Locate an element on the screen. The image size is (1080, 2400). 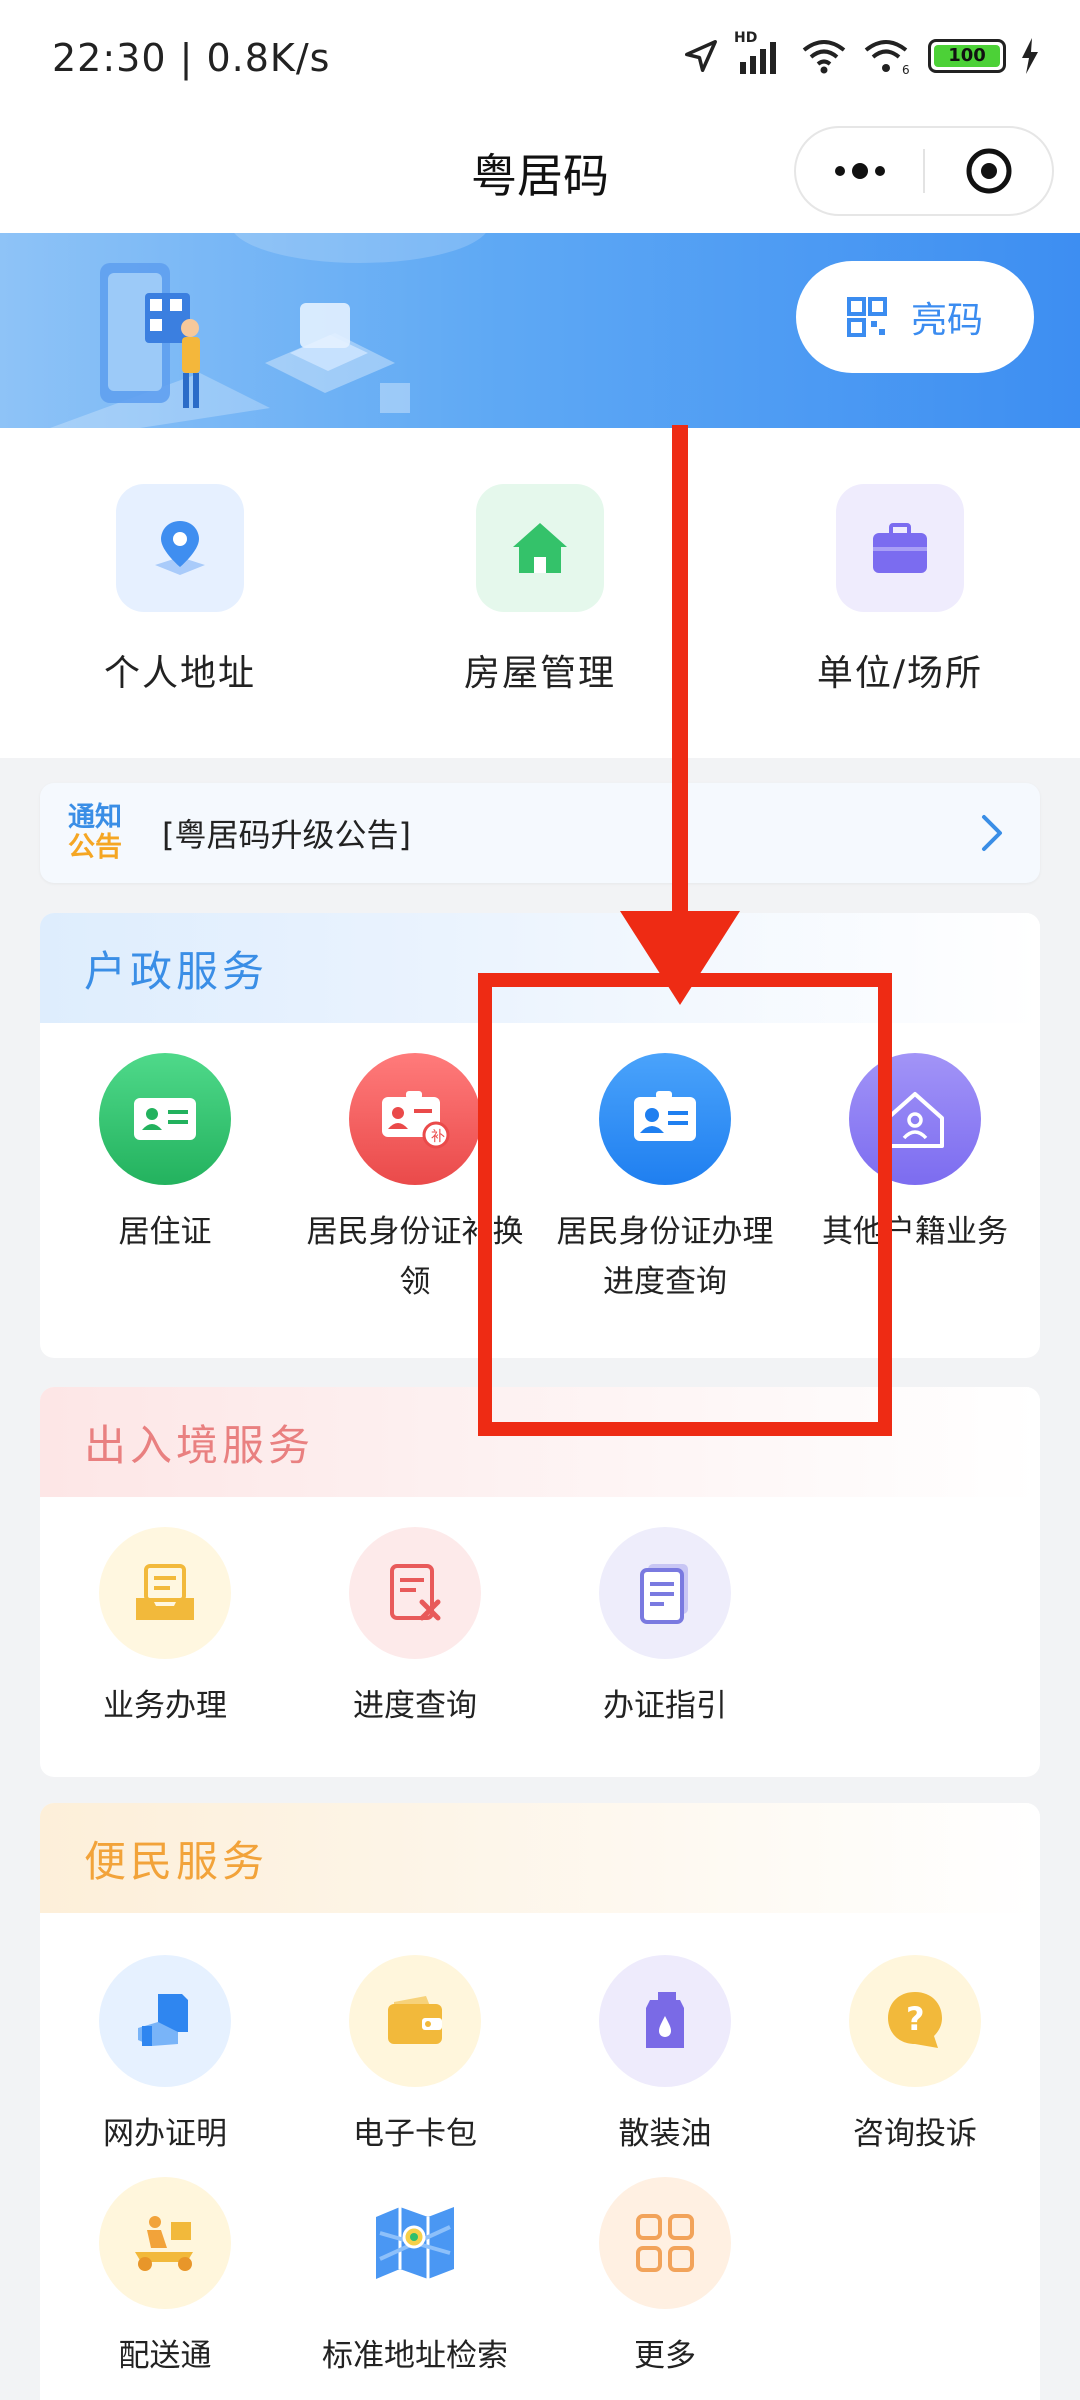
service-label: 居住证 is located at coordinates (165, 1232).